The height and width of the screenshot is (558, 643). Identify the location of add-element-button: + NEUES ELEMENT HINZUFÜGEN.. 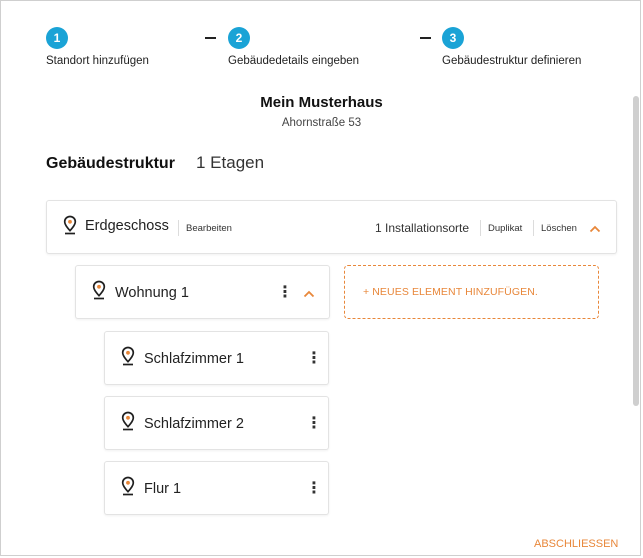
(471, 292).